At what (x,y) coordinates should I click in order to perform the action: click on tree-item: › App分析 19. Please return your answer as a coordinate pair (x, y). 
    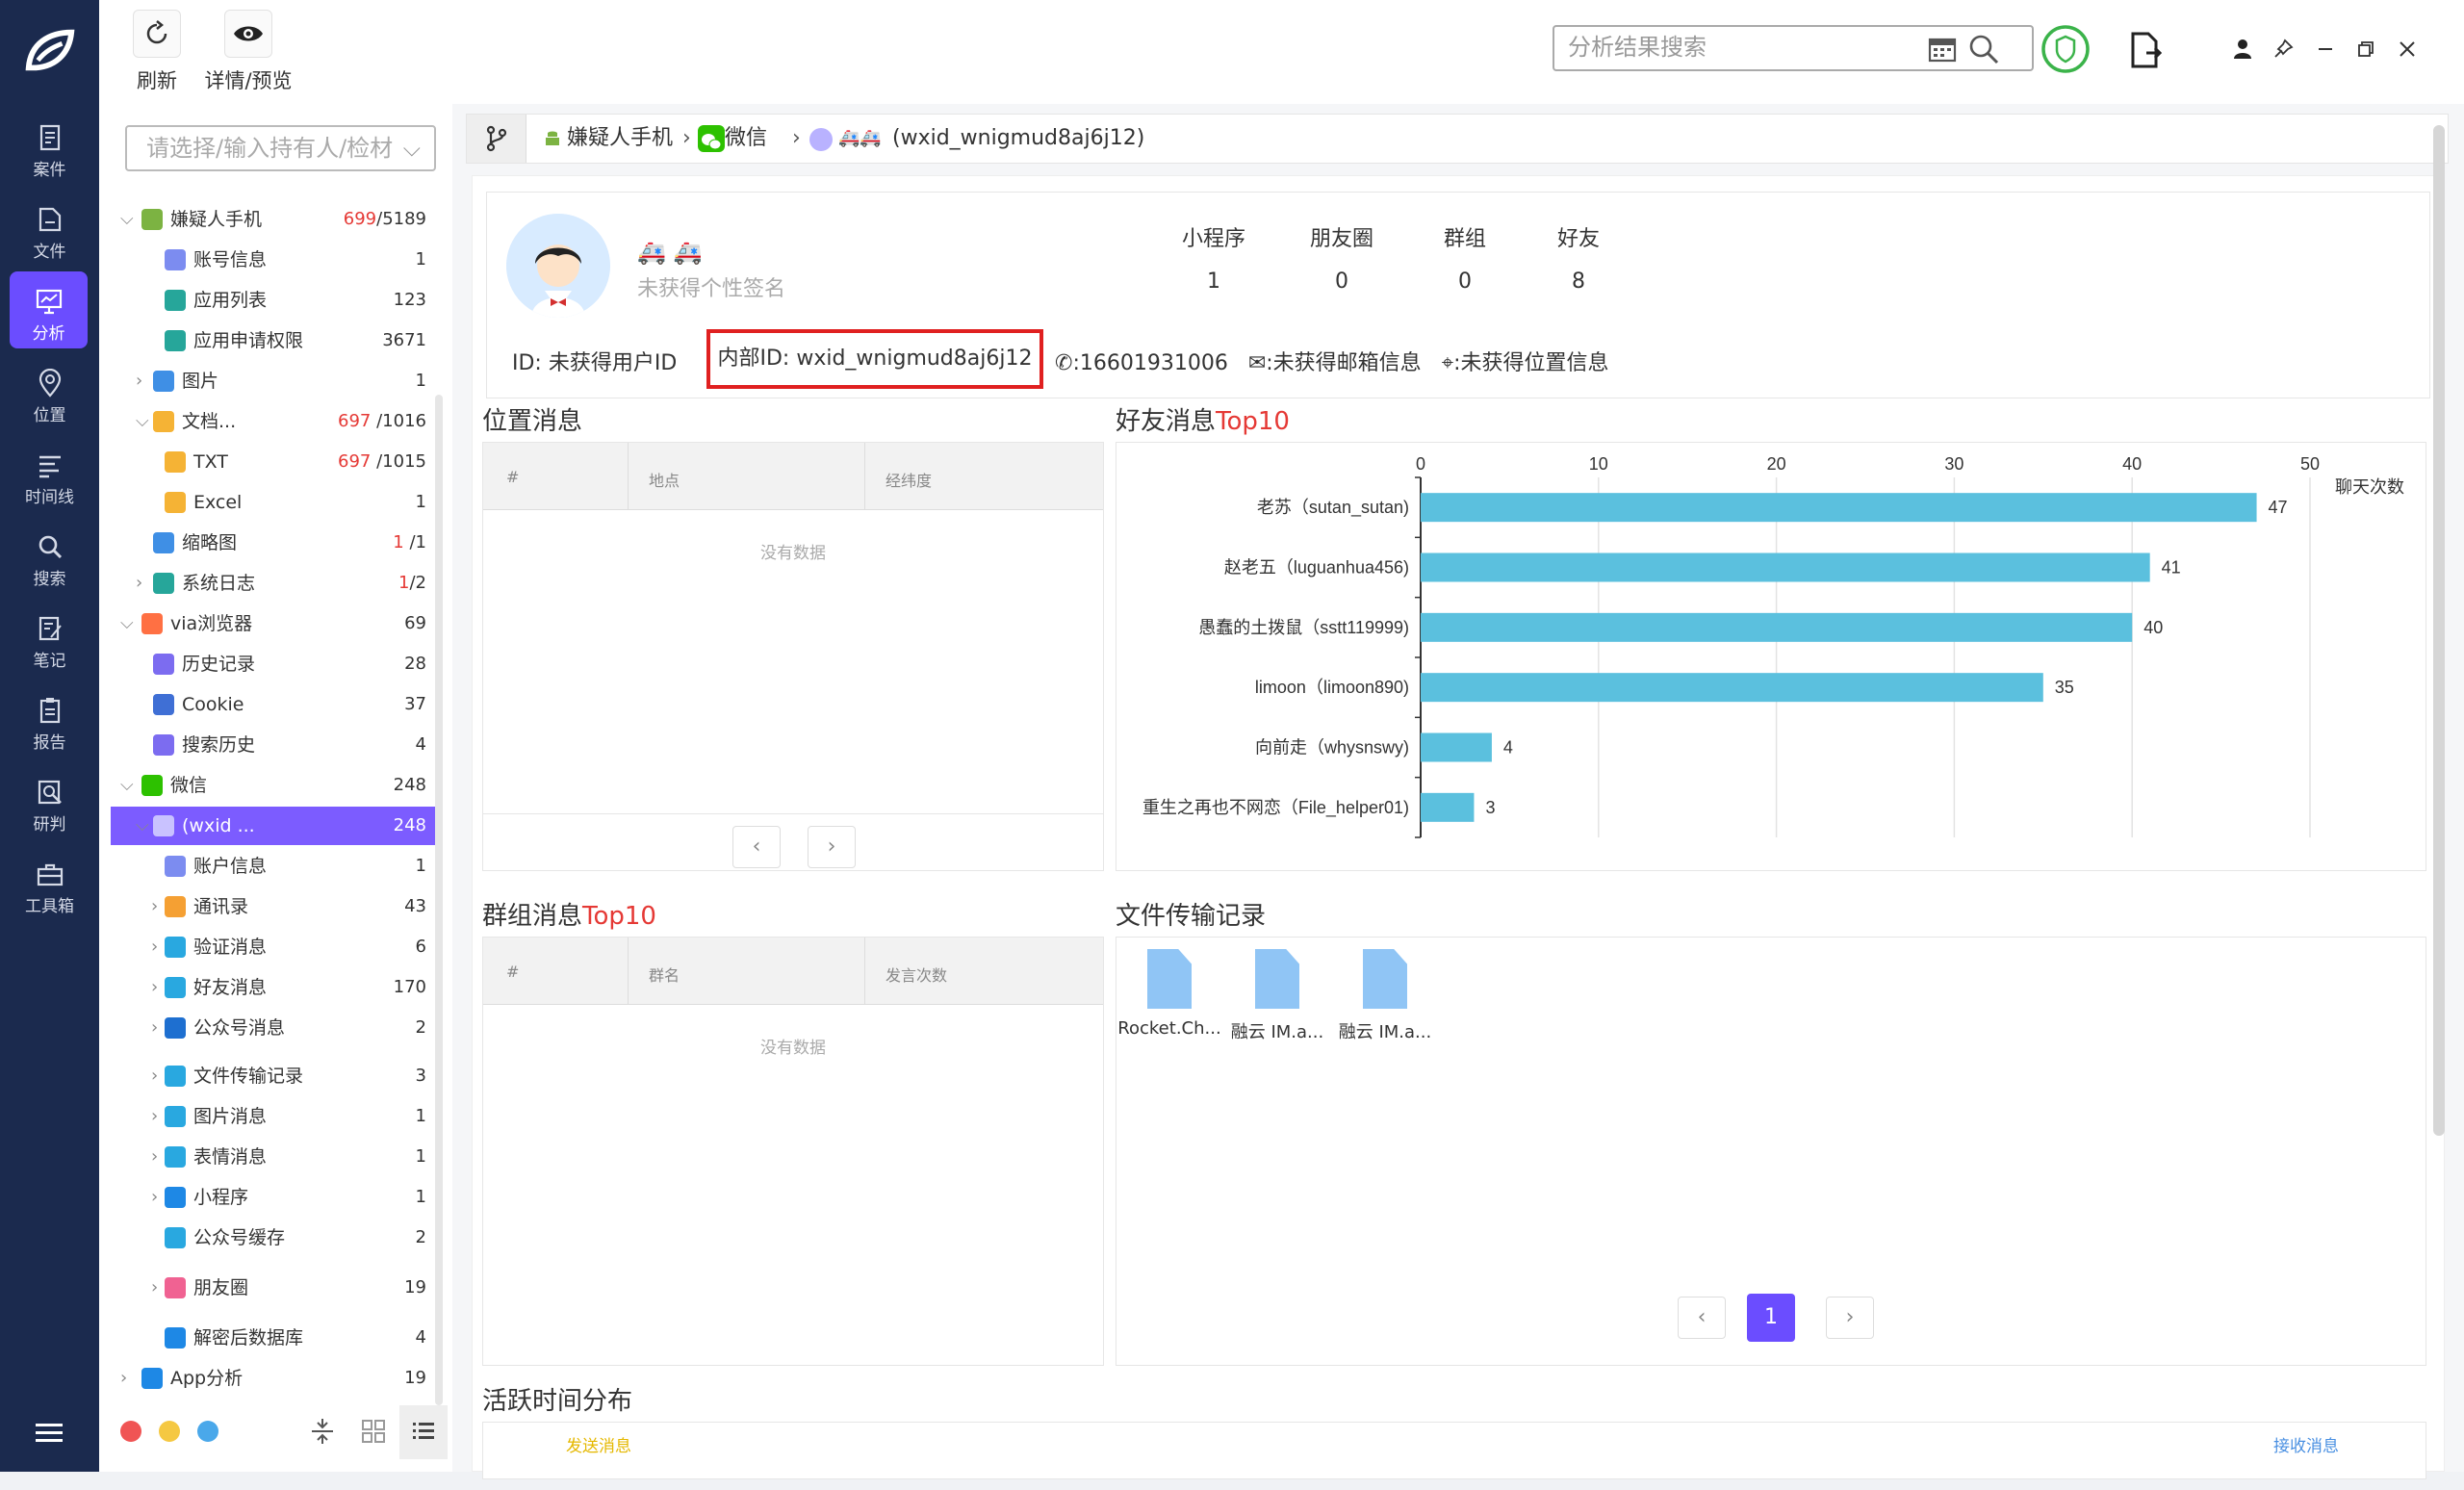
    Looking at the image, I should click on (274, 1378).